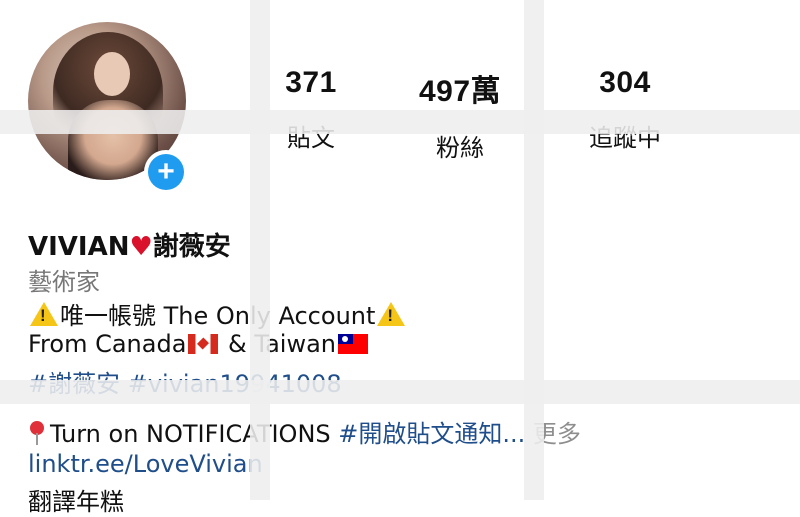 This screenshot has width=800, height=517. Describe the element at coordinates (460, 148) in the screenshot. I see `stat-followers-label: 粉絲` at that location.